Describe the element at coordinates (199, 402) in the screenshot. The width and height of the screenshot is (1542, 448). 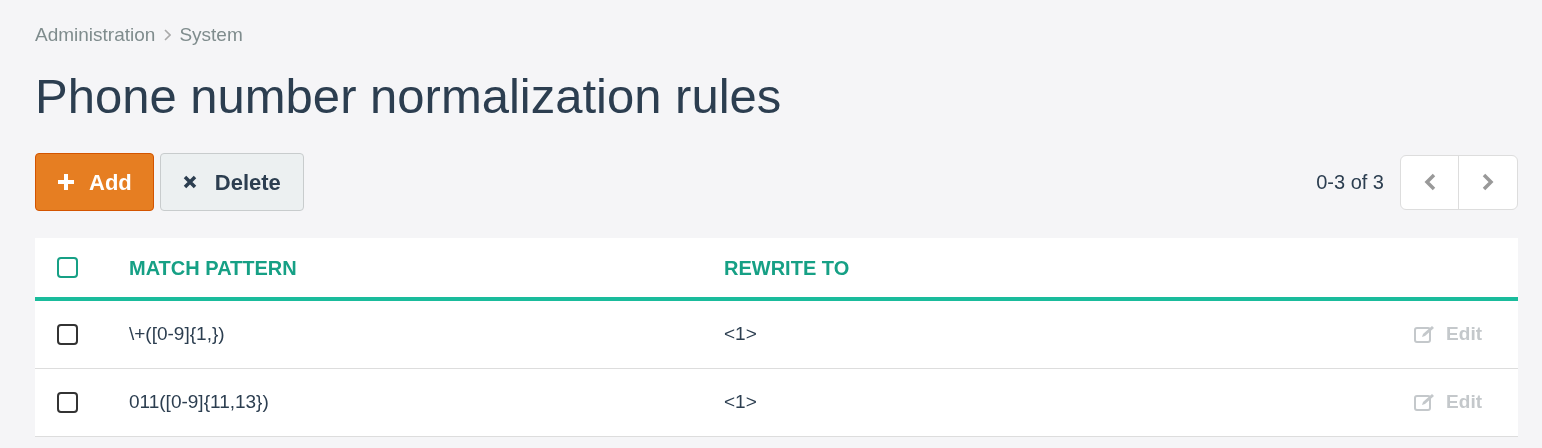
I see `table-cell-text: 011([0-9]{11,13})` at that location.